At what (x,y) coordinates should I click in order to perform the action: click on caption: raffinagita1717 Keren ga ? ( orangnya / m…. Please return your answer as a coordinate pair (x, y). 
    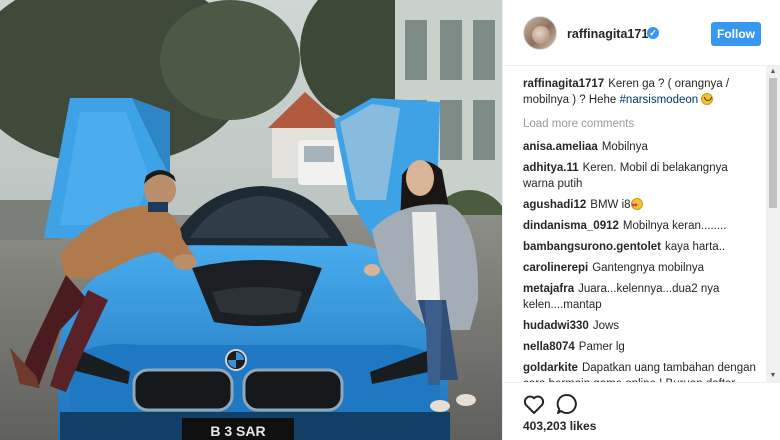
    Looking at the image, I should click on (646, 92).